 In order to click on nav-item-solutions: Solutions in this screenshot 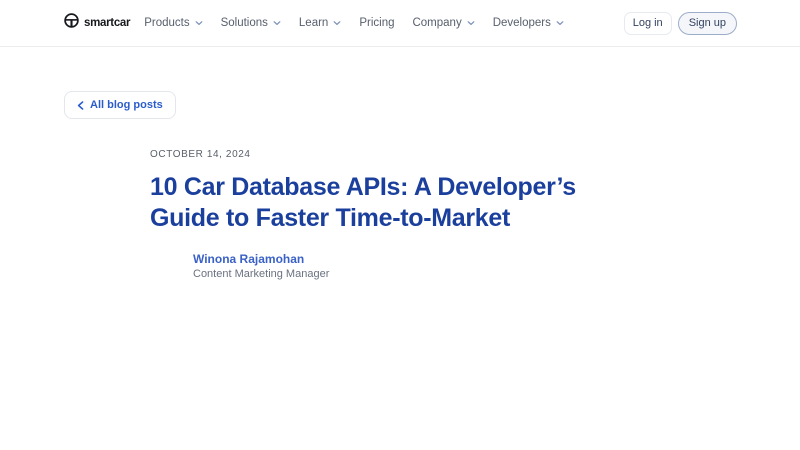, I will do `click(251, 23)`.